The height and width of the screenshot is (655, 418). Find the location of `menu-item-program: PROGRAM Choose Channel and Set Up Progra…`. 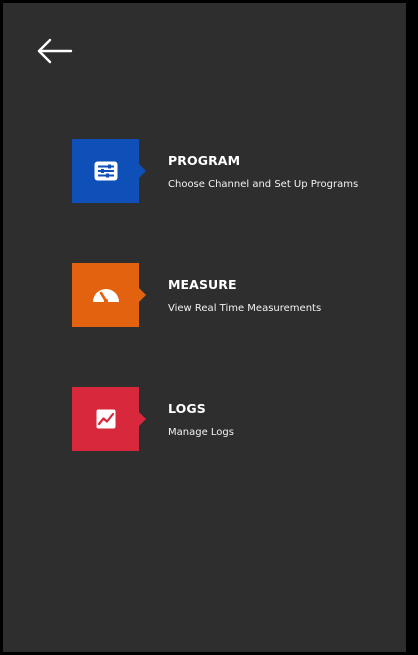

menu-item-program: PROGRAM Choose Channel and Set Up Progra… is located at coordinates (232, 171).